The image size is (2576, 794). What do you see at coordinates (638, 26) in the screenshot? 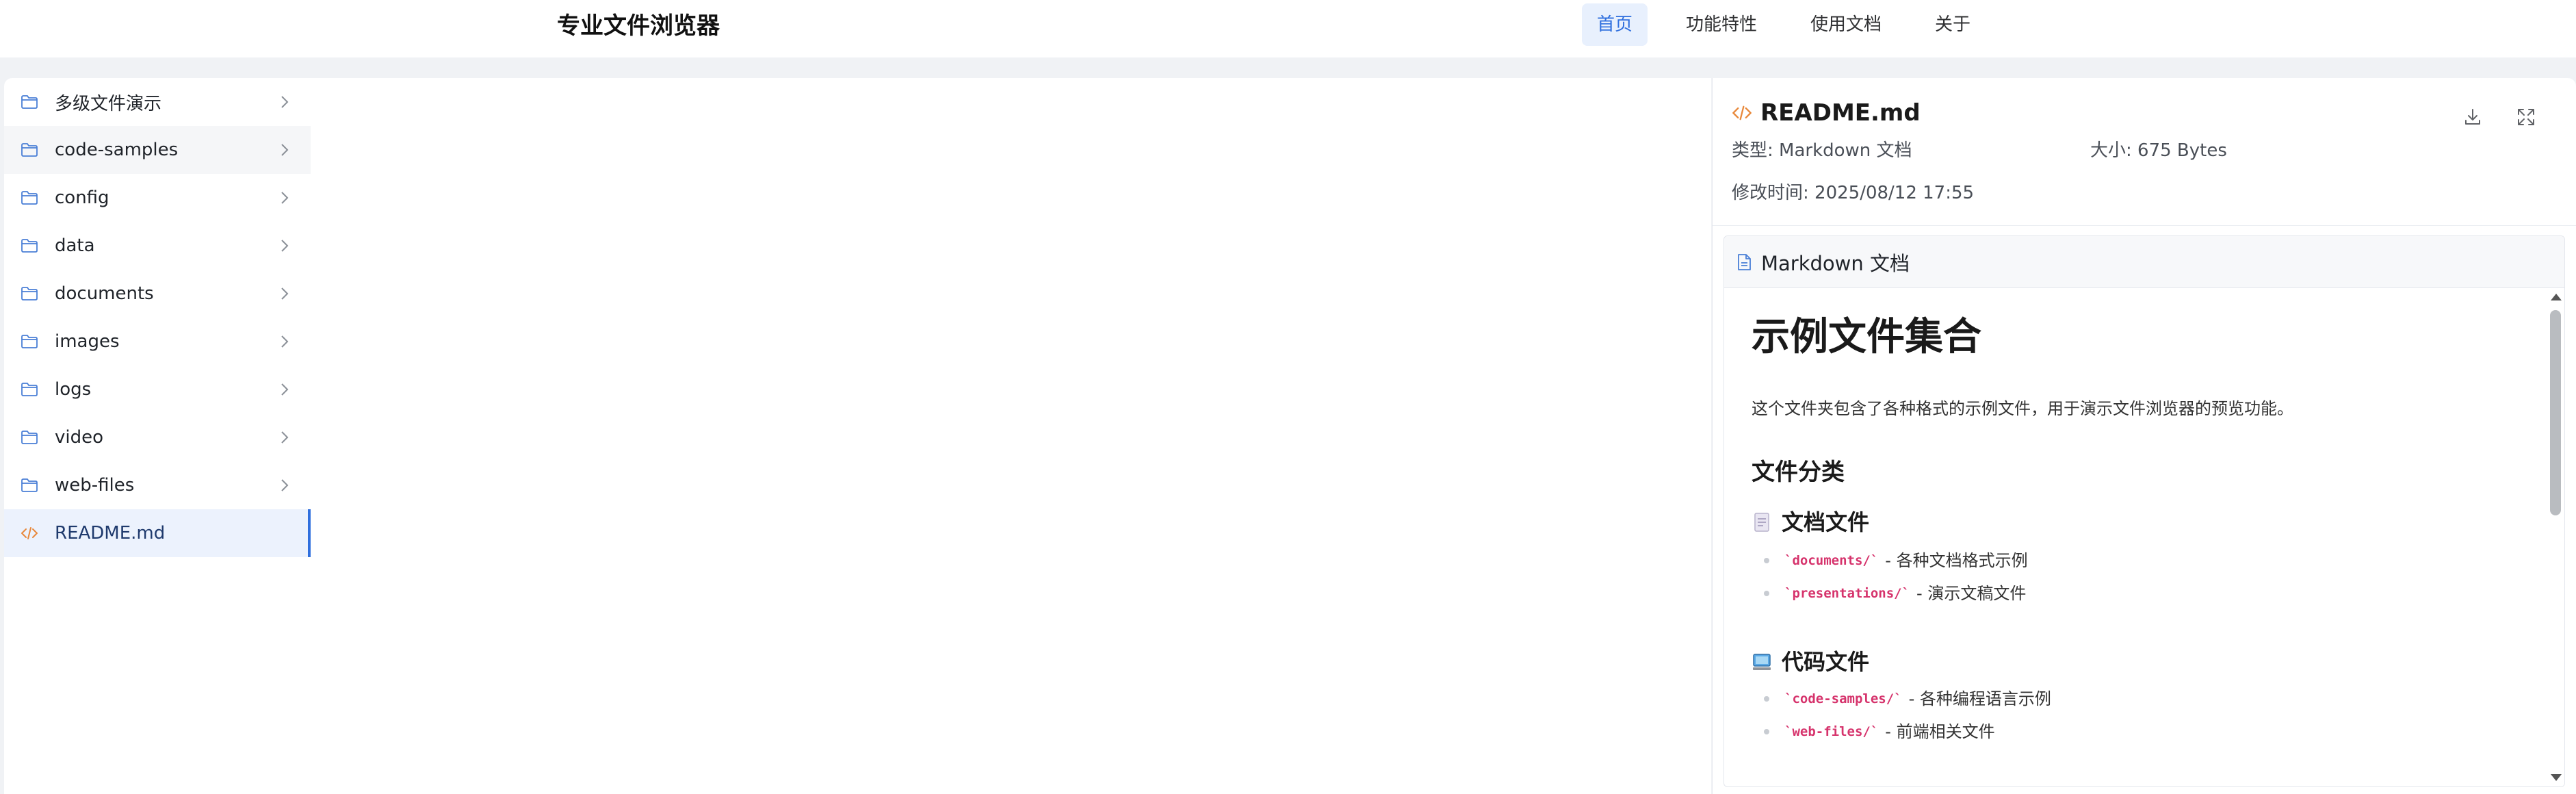
I see `app-title: 专业文件浏览器` at bounding box center [638, 26].